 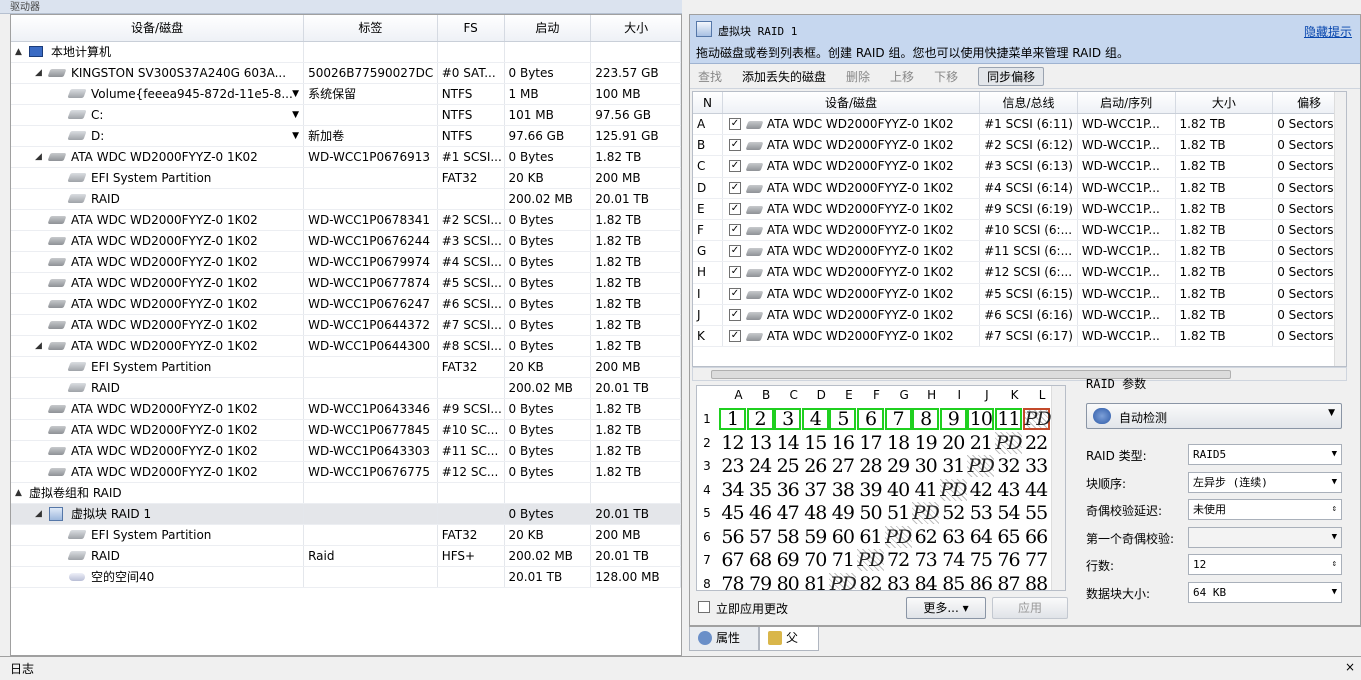 I want to click on matrix-block-cell: 58, so click(x=787, y=537).